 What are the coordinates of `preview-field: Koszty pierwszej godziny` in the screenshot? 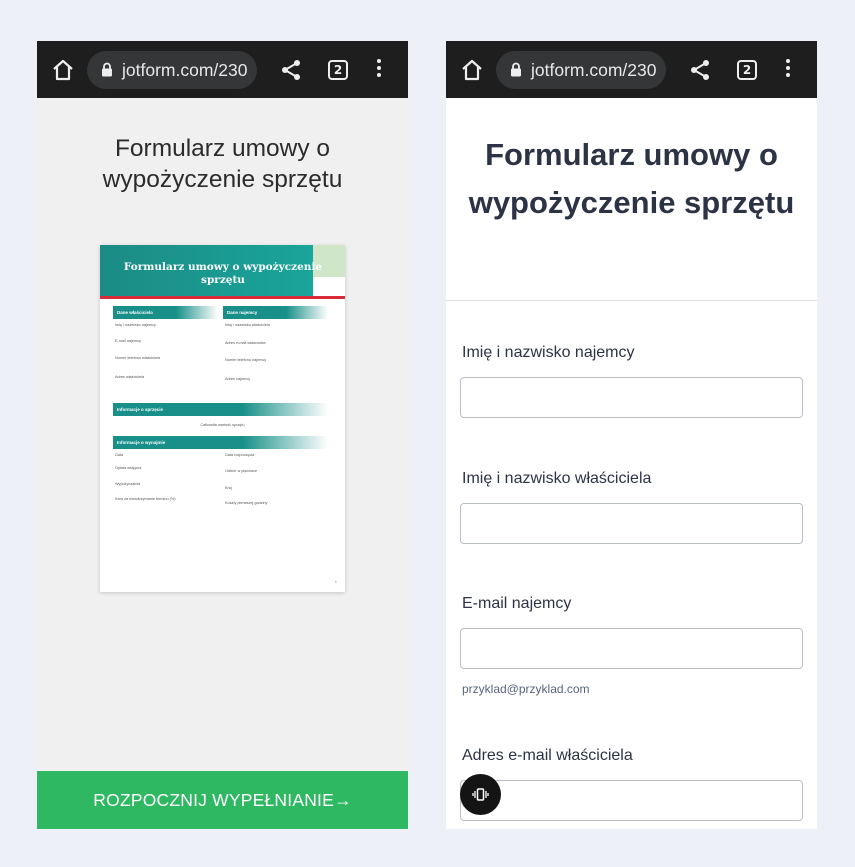 It's located at (246, 503).